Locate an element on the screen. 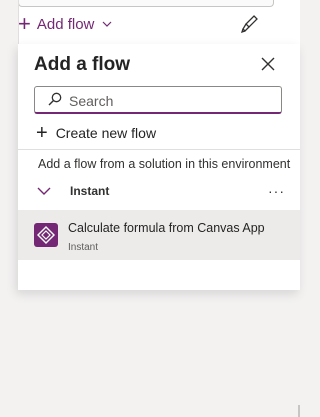 Image resolution: width=320 pixels, height=417 pixels. flow-type: Instant is located at coordinates (83, 247).